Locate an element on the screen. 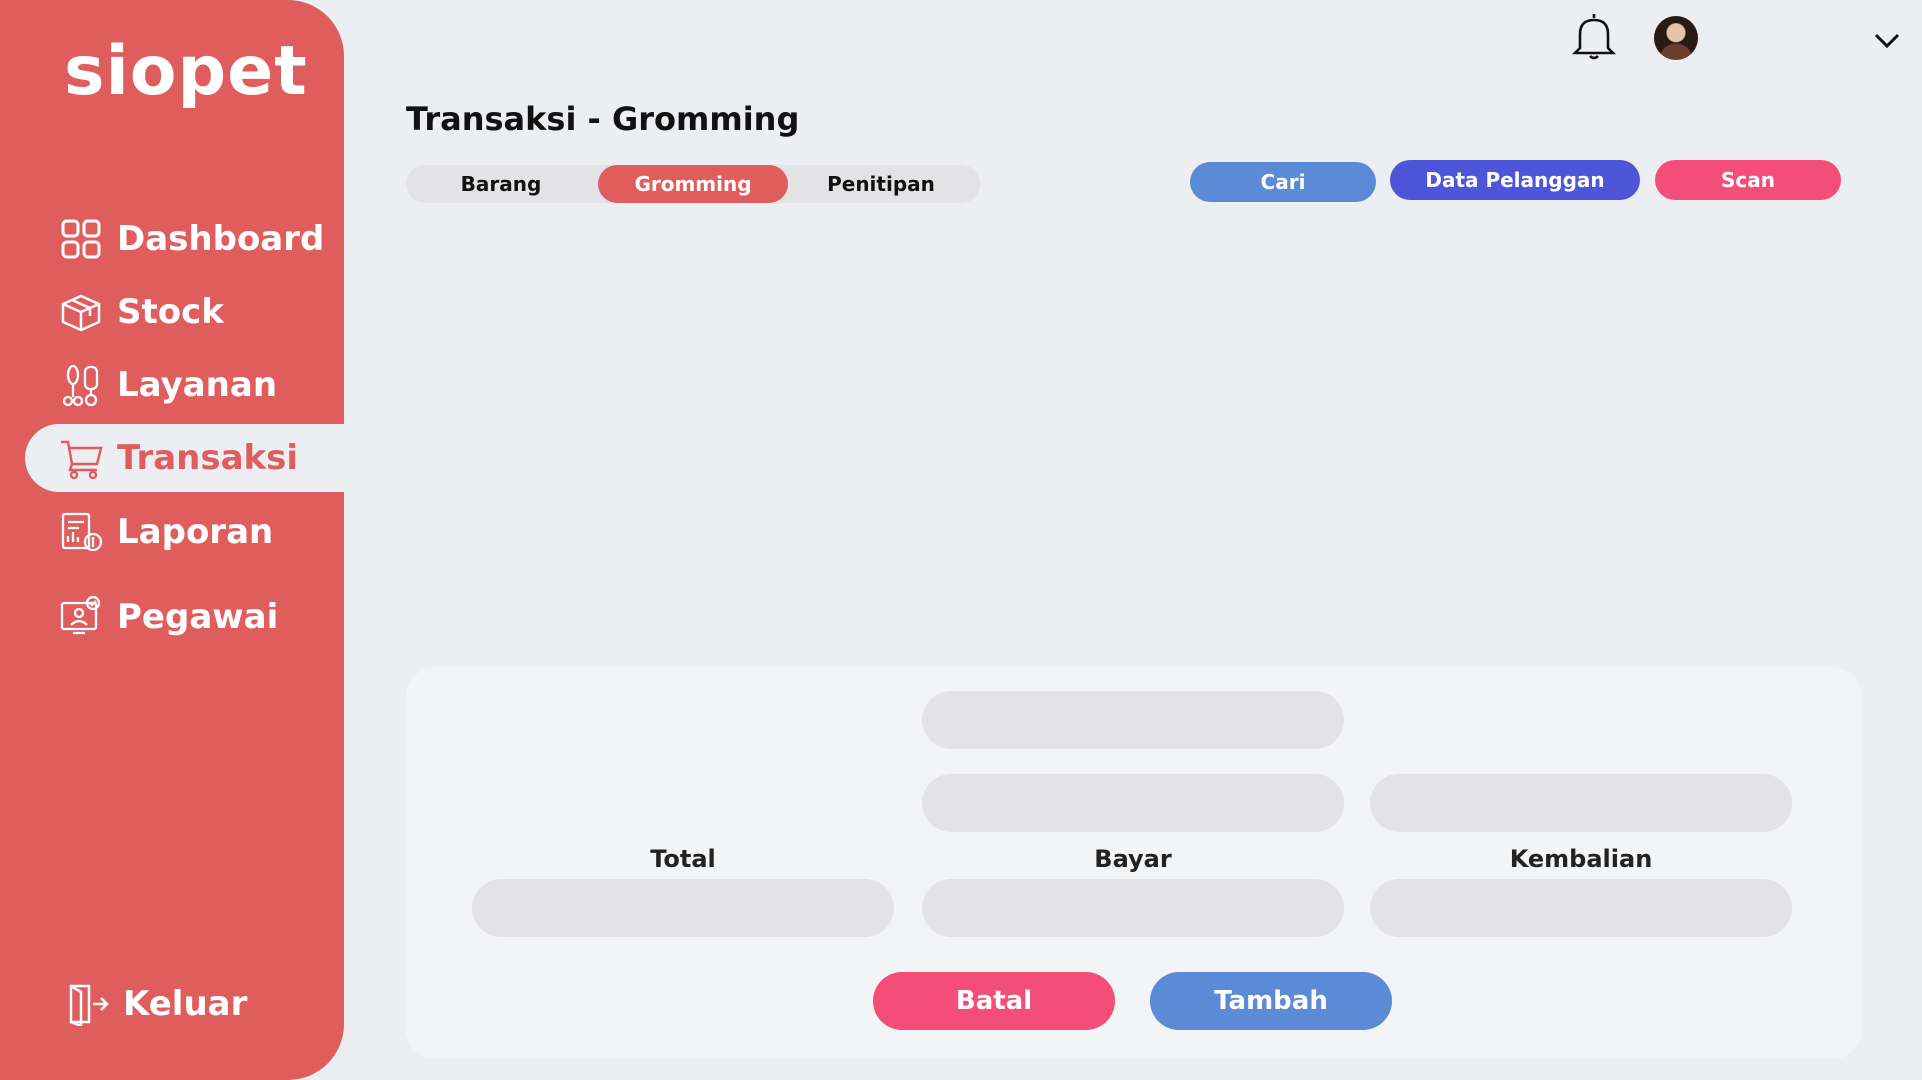 Image resolution: width=1922 pixels, height=1080 pixels. sidebar-item-label: Pegawai is located at coordinates (198, 617).